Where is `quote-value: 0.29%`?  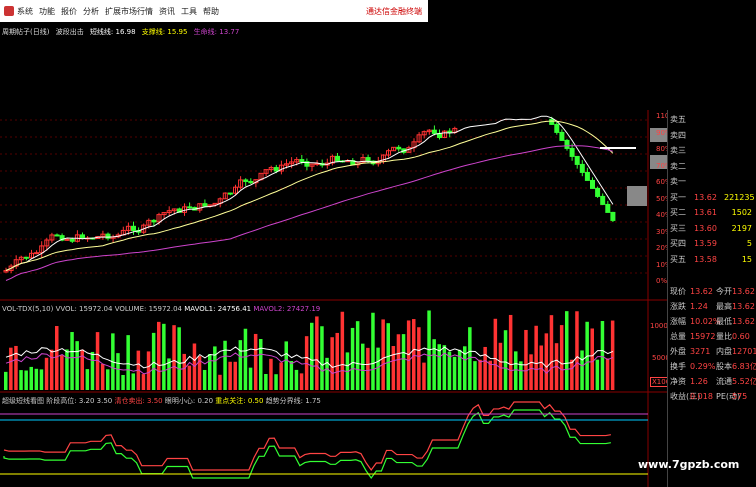 quote-value: 0.29% is located at coordinates (703, 366).